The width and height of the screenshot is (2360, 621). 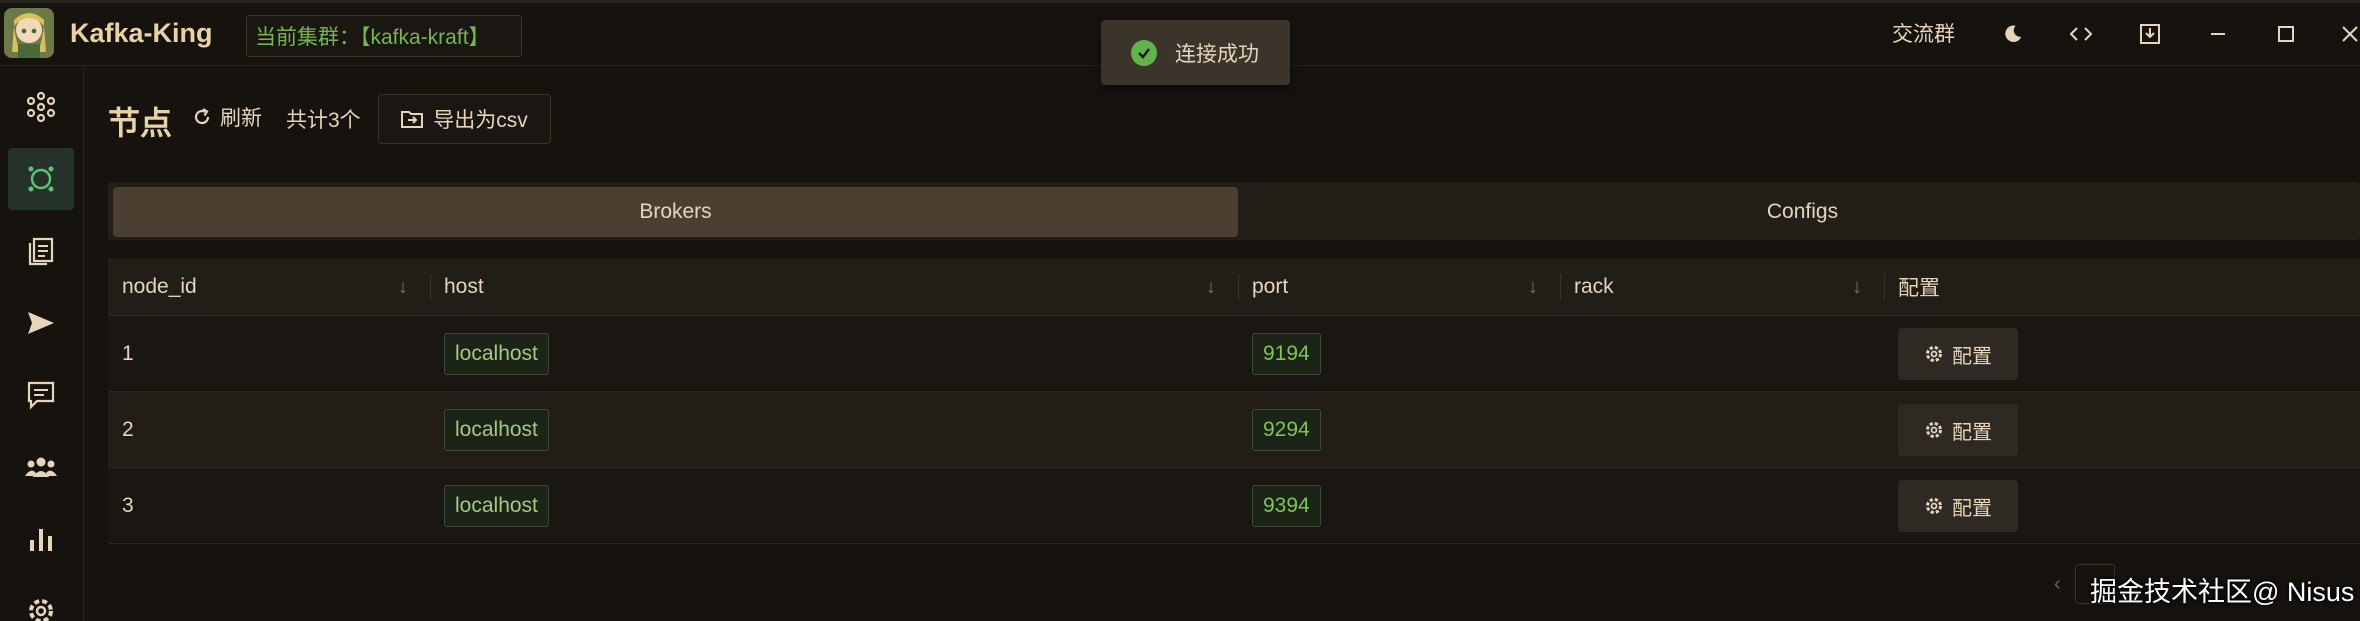 What do you see at coordinates (1286, 354) in the screenshot?
I see `port-tag: 9194` at bounding box center [1286, 354].